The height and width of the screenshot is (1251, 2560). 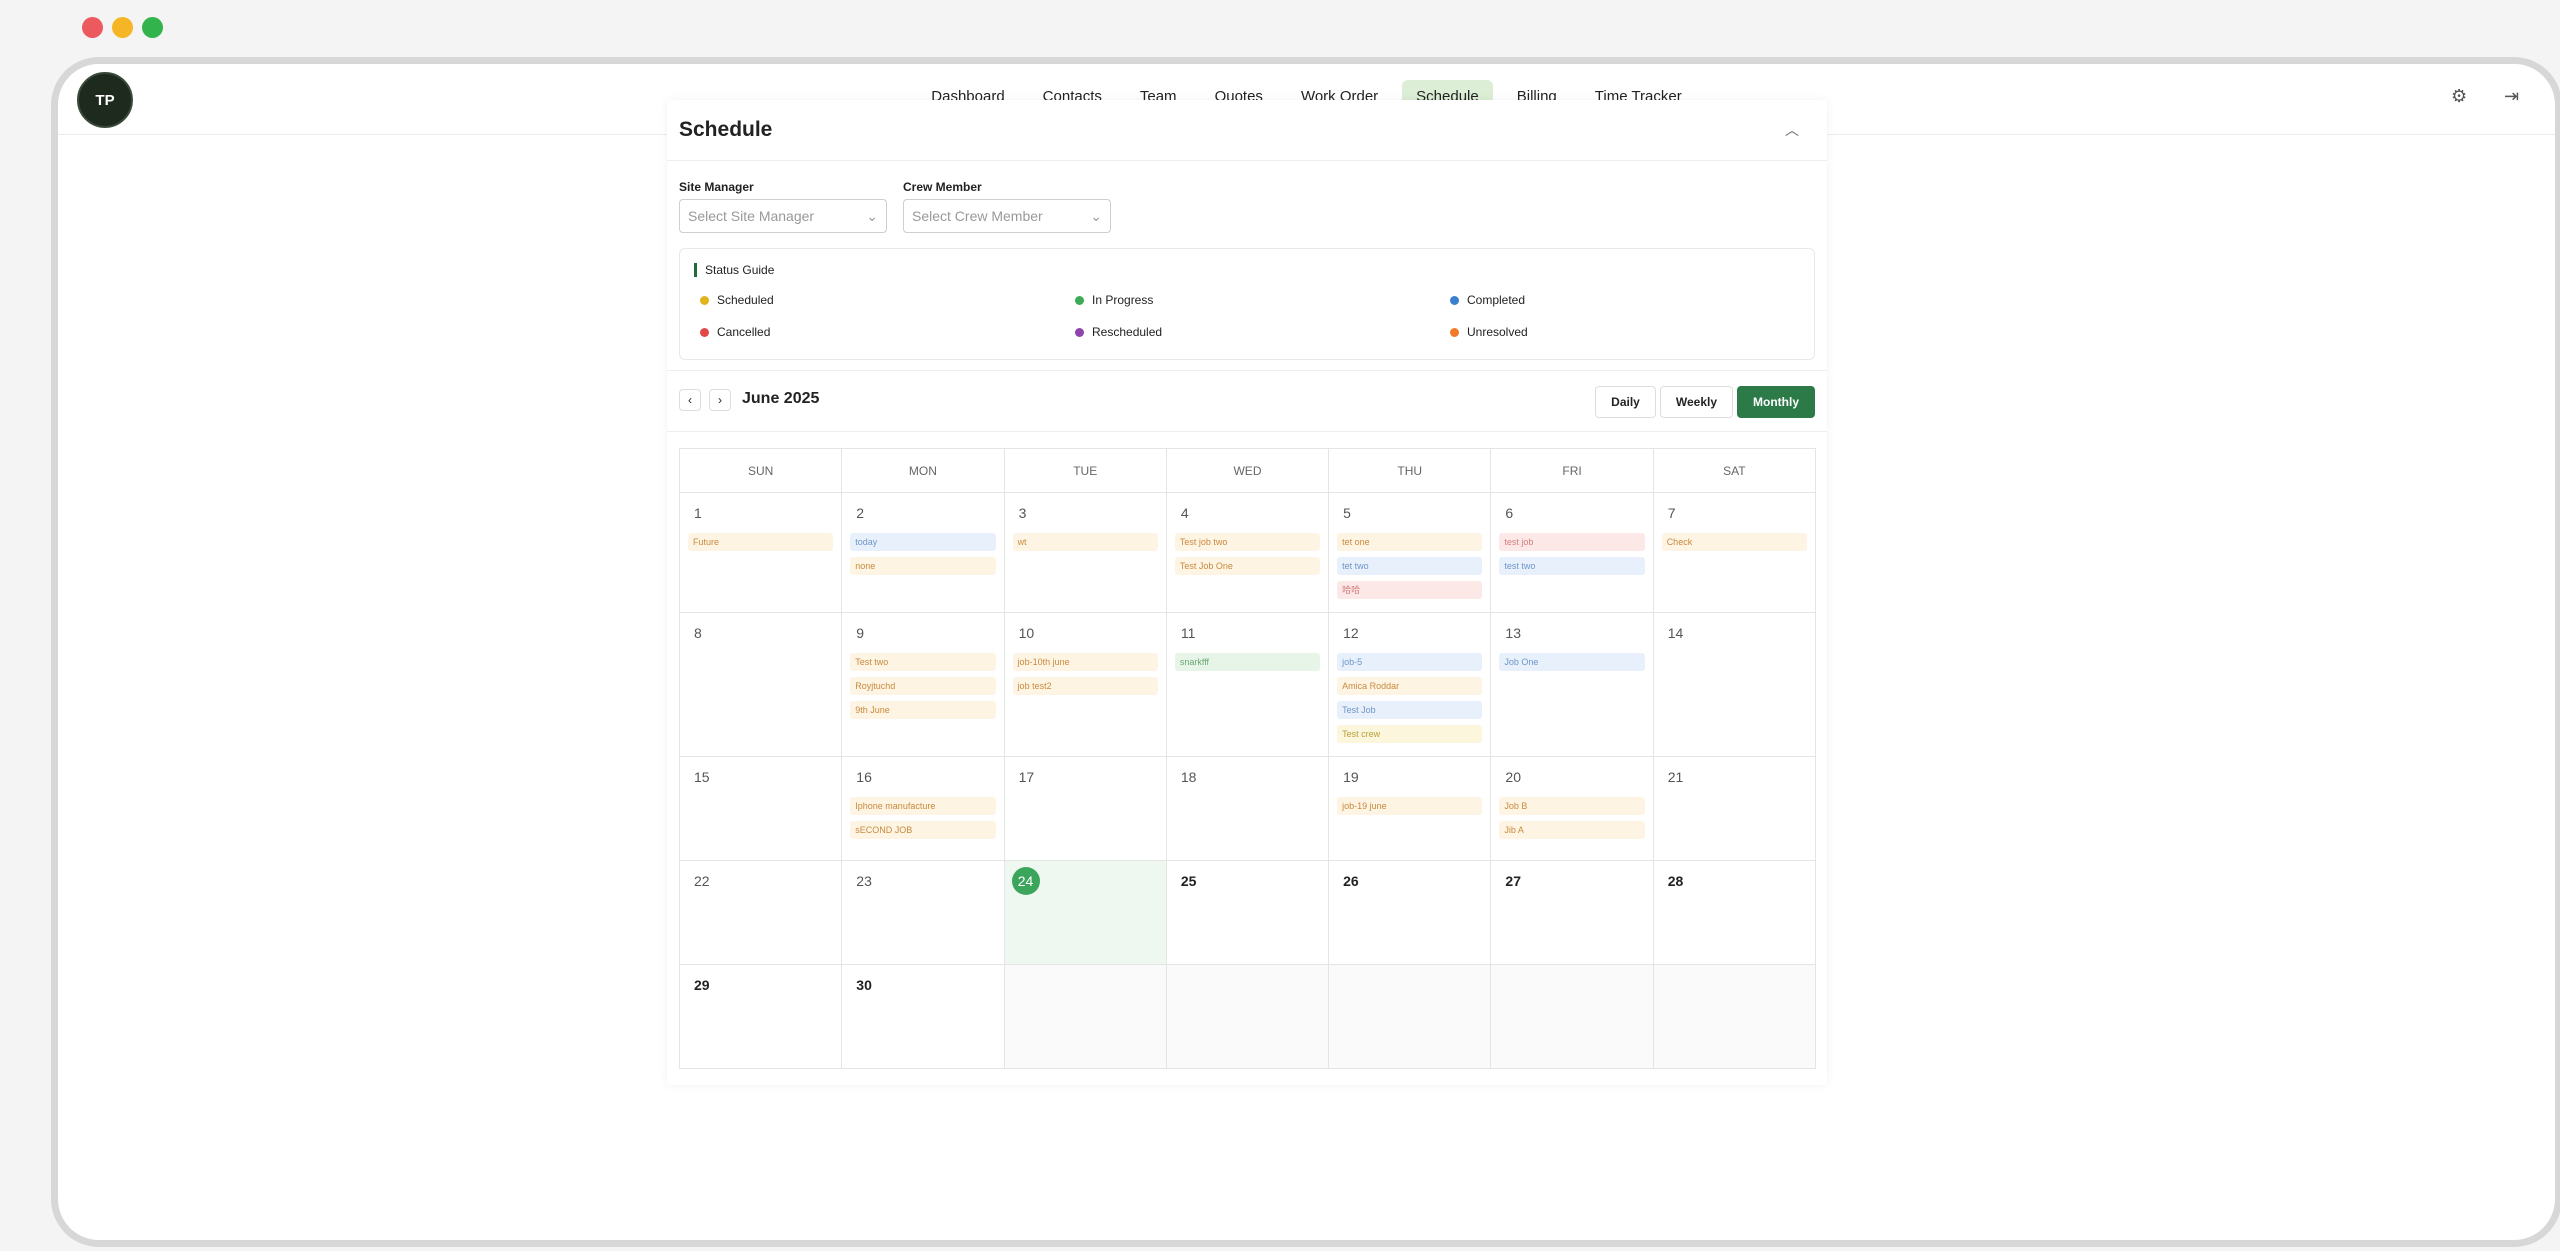 What do you see at coordinates (2459, 96) in the screenshot?
I see `gear-icon: ⚙` at bounding box center [2459, 96].